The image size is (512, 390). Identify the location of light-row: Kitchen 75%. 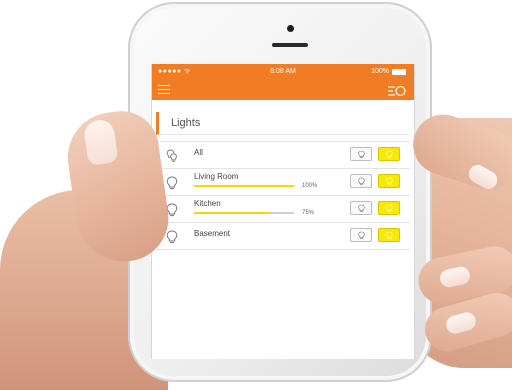
(283, 209).